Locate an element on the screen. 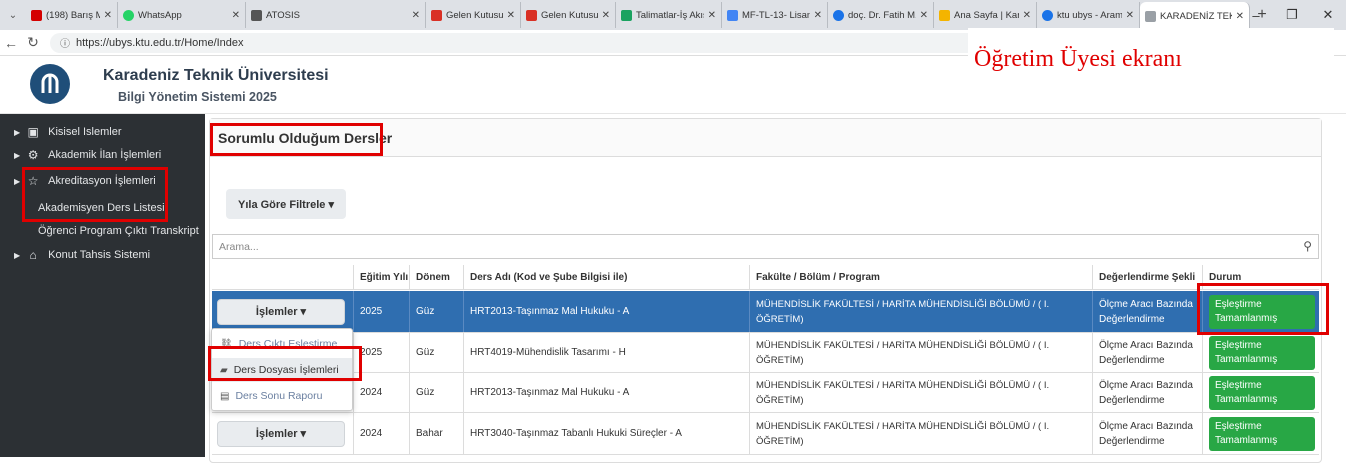 The height and width of the screenshot is (463, 1346). browser-tab: WhatsApp ✕ is located at coordinates (182, 15).